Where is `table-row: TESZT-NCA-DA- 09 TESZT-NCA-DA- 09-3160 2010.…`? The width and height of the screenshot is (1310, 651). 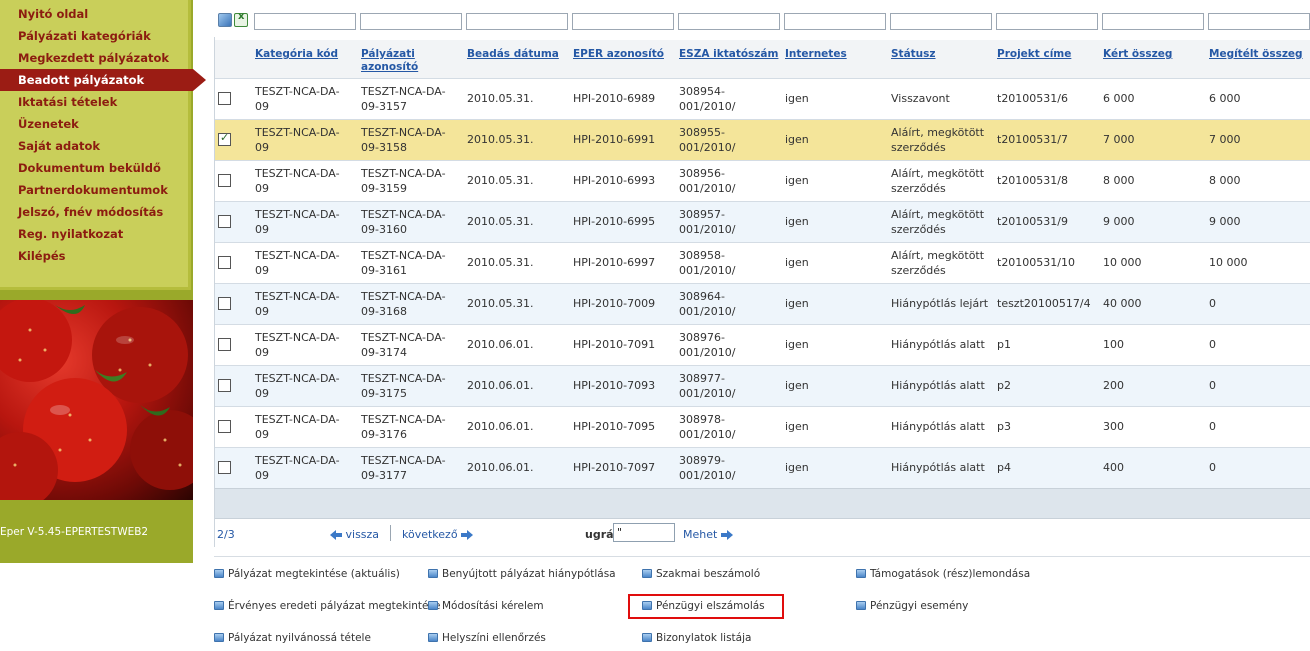
table-row: TESZT-NCA-DA- 09 TESZT-NCA-DA- 09-3160 2010.… is located at coordinates (762, 221).